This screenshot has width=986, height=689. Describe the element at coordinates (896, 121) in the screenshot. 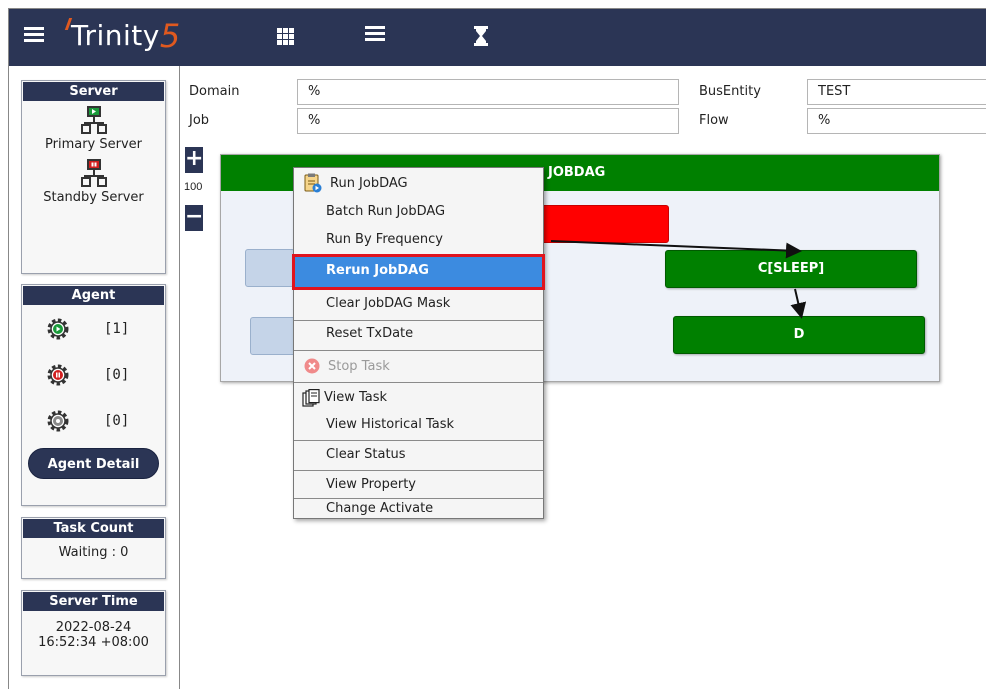

I see `flow-input: %` at that location.